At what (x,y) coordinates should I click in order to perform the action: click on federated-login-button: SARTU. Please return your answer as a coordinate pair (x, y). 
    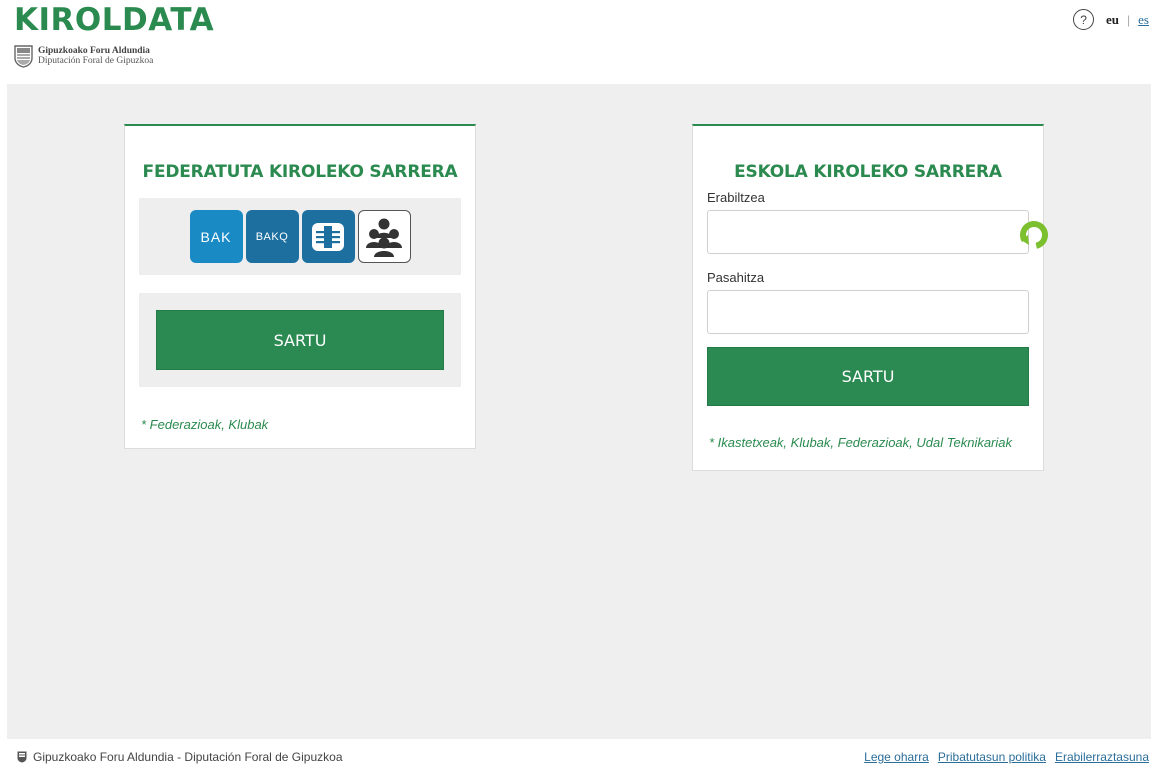
    Looking at the image, I should click on (300, 340).